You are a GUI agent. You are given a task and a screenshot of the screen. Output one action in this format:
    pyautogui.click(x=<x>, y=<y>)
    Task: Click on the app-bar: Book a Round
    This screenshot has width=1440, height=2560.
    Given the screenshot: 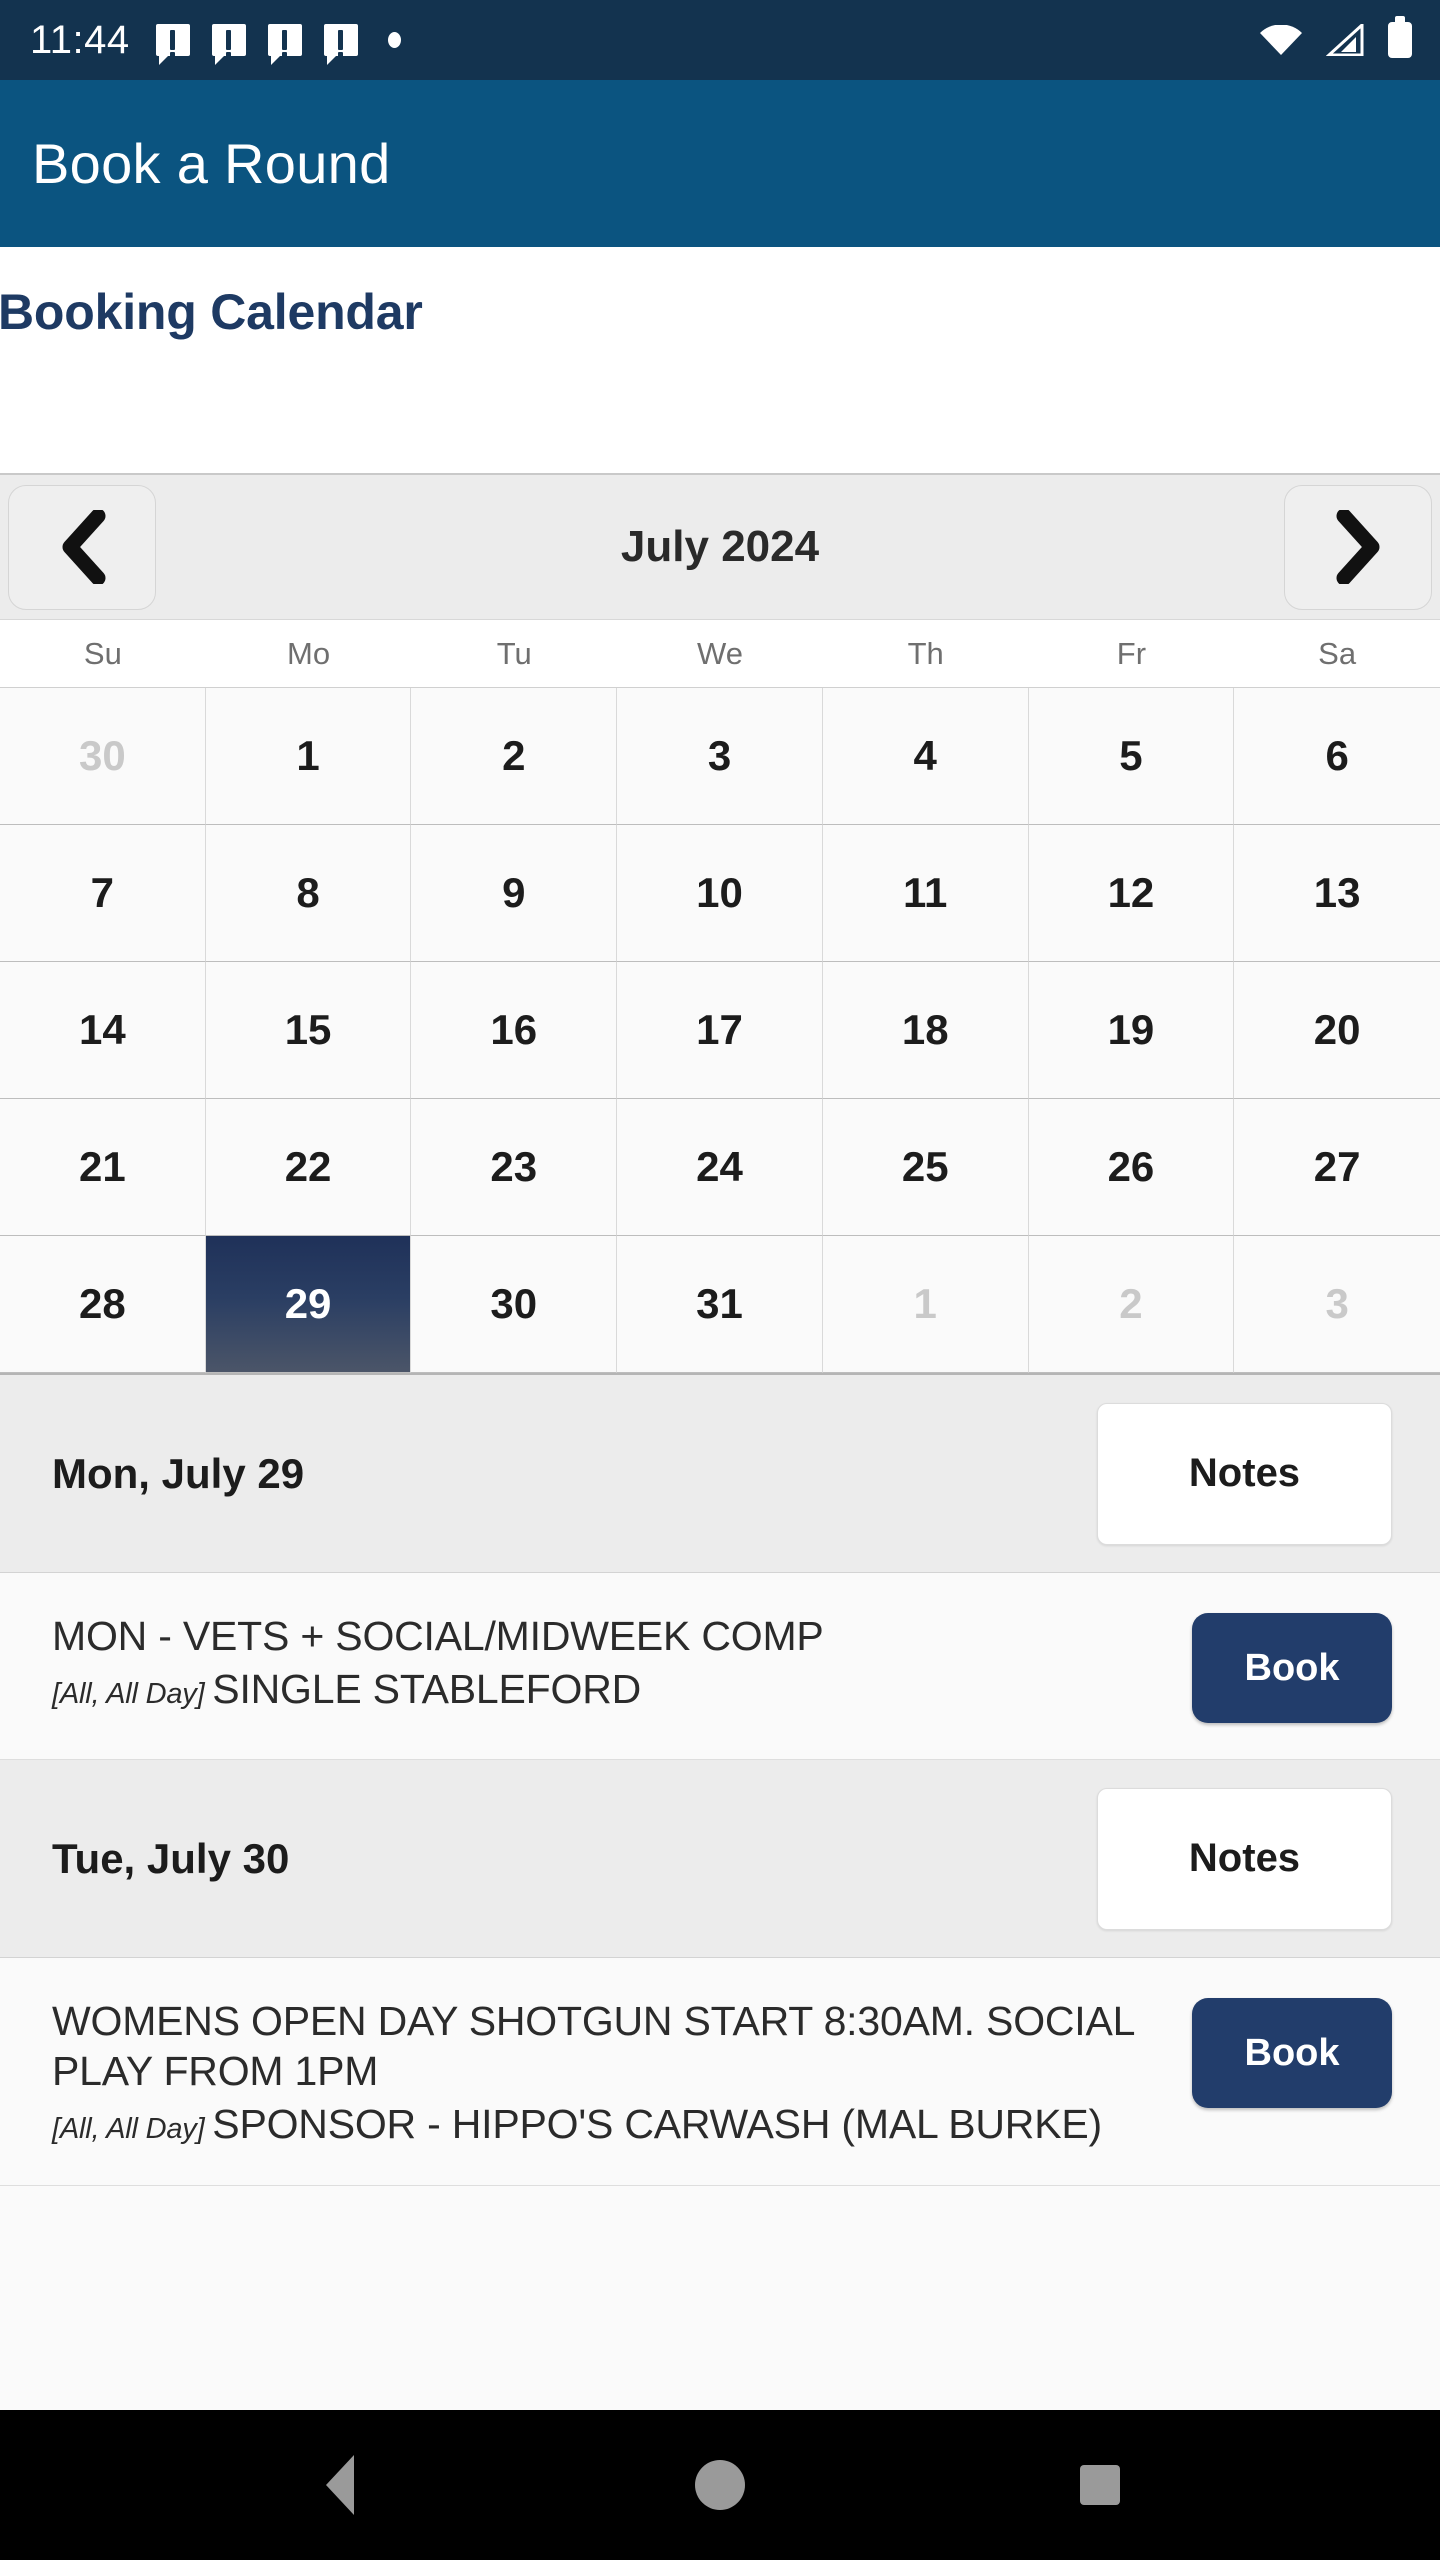 What is the action you would take?
    pyautogui.click(x=720, y=163)
    